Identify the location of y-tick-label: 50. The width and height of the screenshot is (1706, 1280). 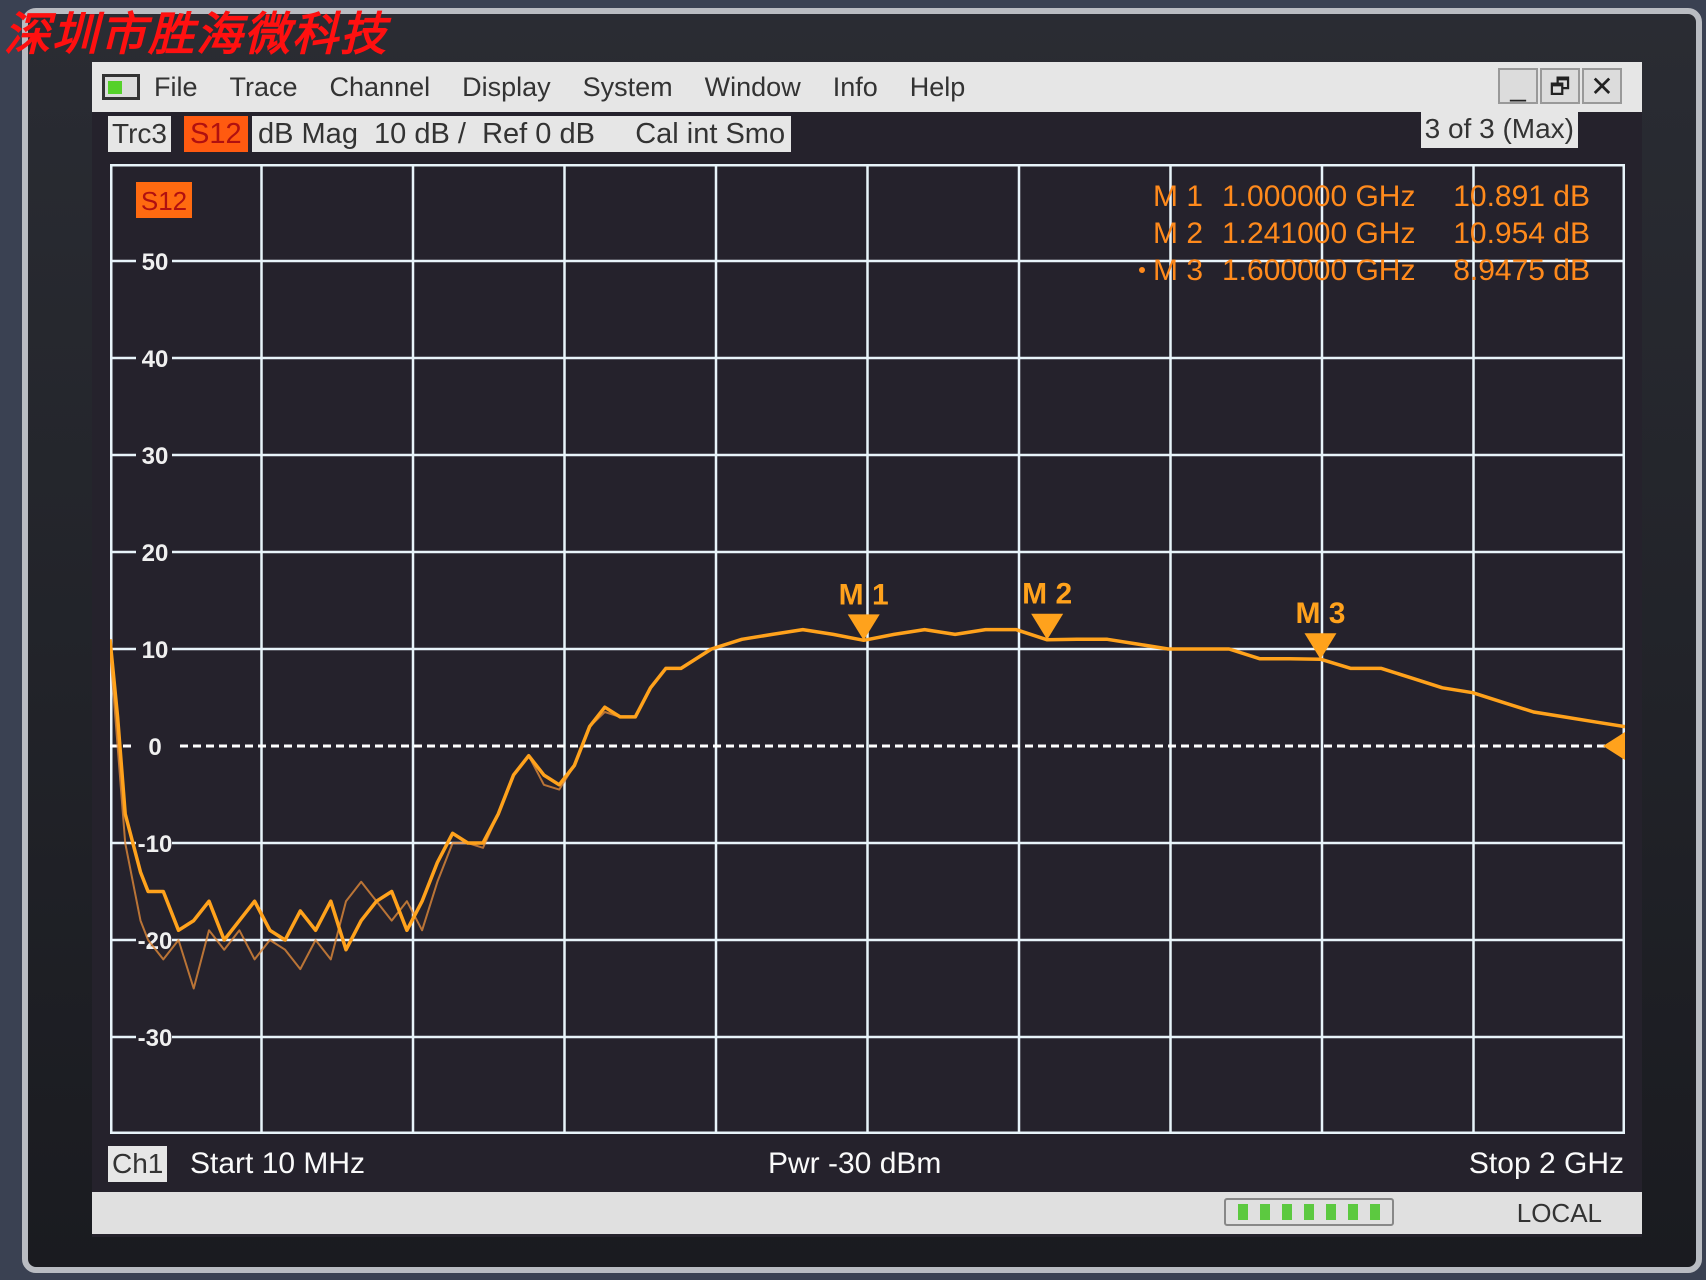
(155, 262).